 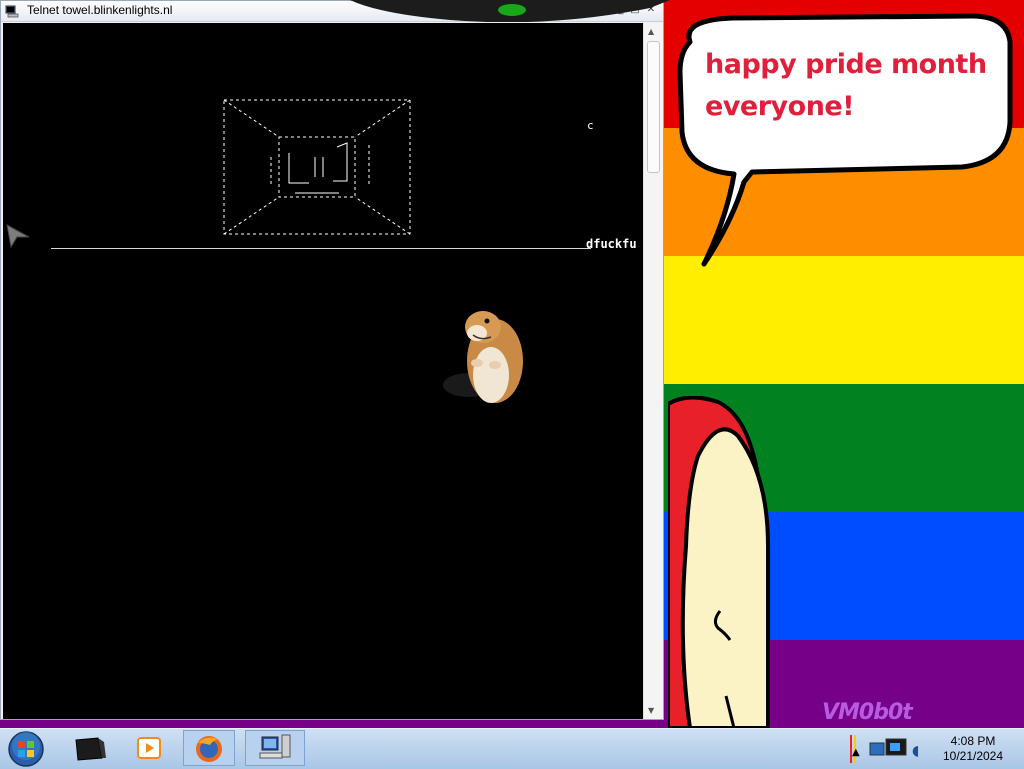 What do you see at coordinates (12, 11) in the screenshot?
I see `telnet-app-icon` at bounding box center [12, 11].